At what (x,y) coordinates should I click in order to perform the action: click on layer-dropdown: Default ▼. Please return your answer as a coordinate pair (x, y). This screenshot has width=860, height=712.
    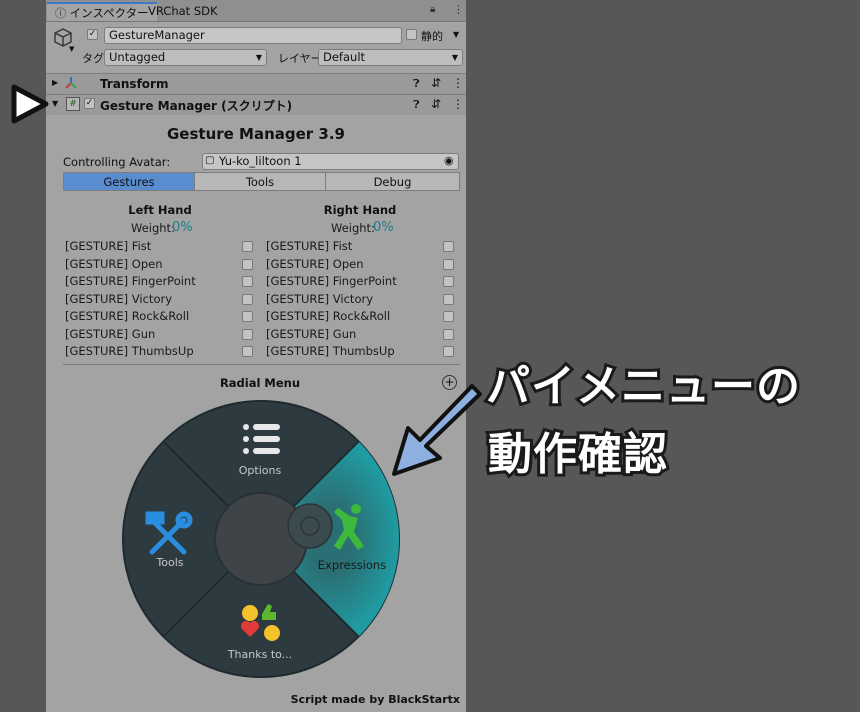
    Looking at the image, I should click on (390, 57).